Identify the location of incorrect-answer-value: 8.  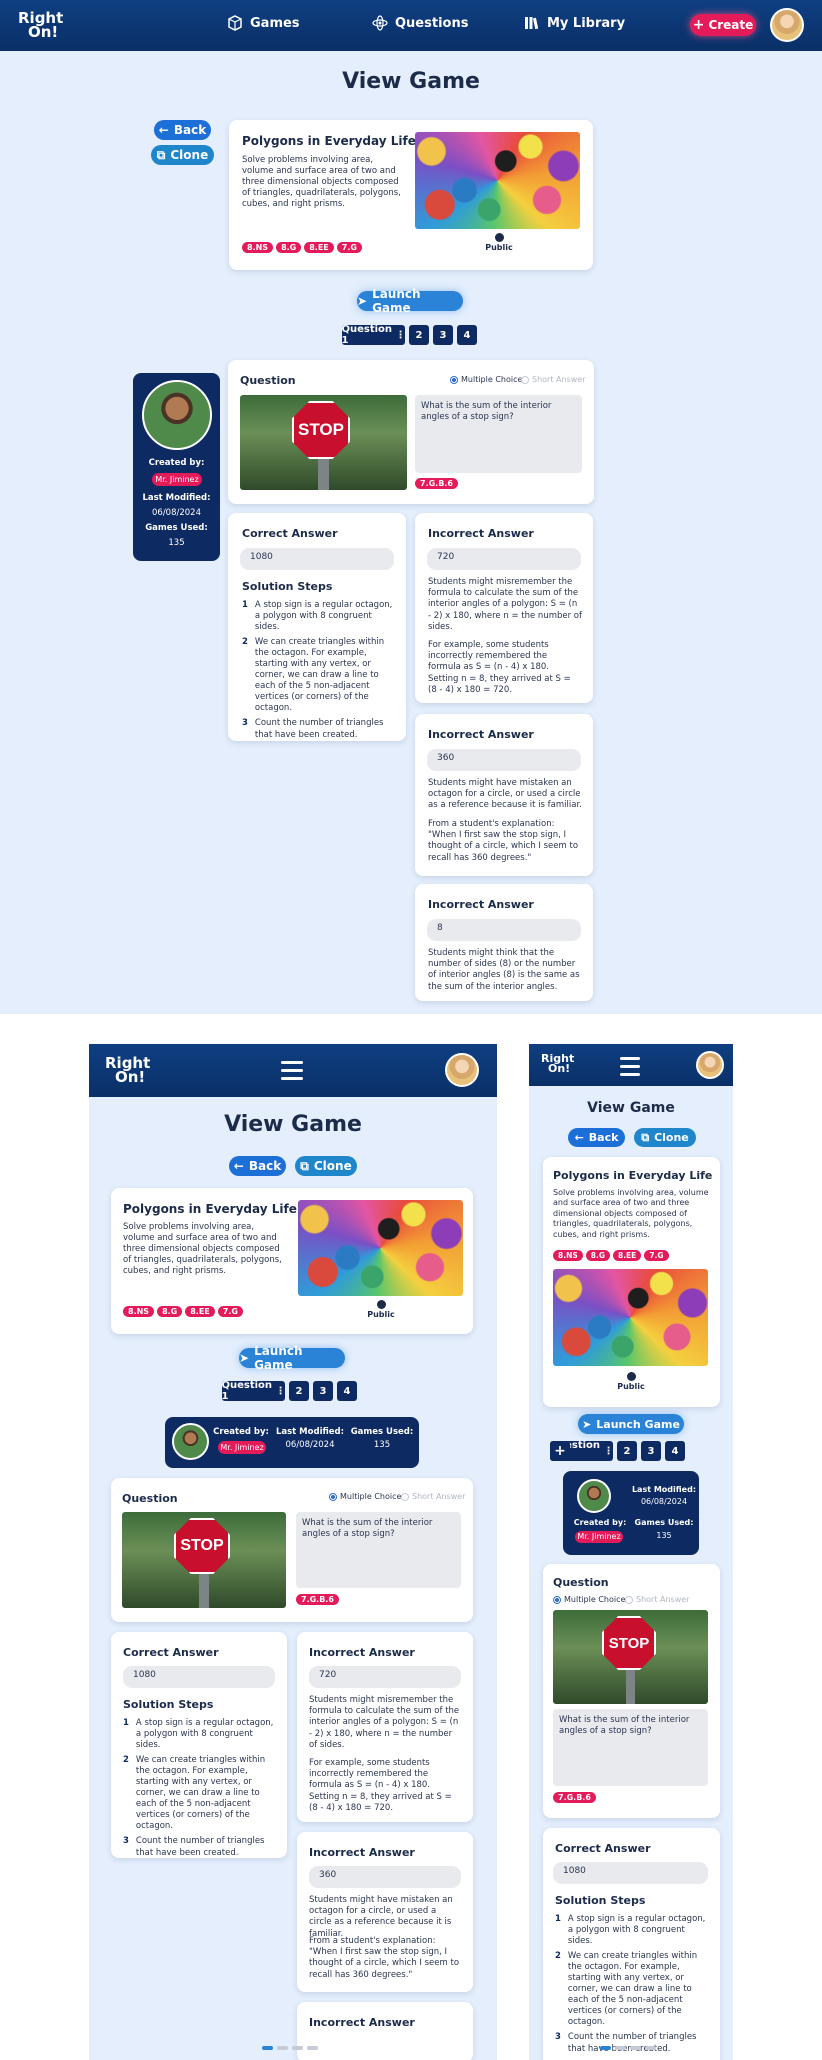
(504, 930).